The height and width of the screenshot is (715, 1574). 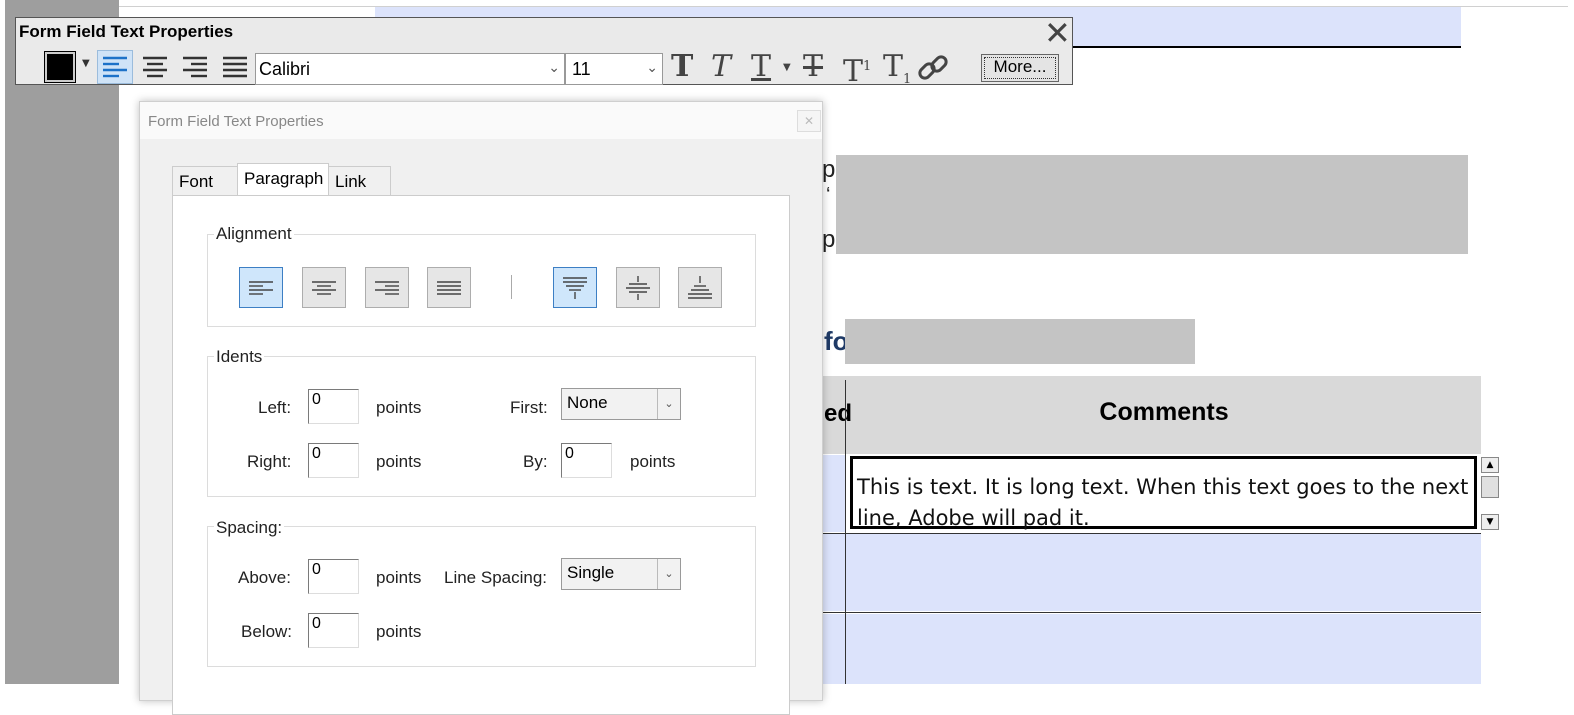 I want to click on dialog-title: Form Field Text Properties, so click(x=236, y=121).